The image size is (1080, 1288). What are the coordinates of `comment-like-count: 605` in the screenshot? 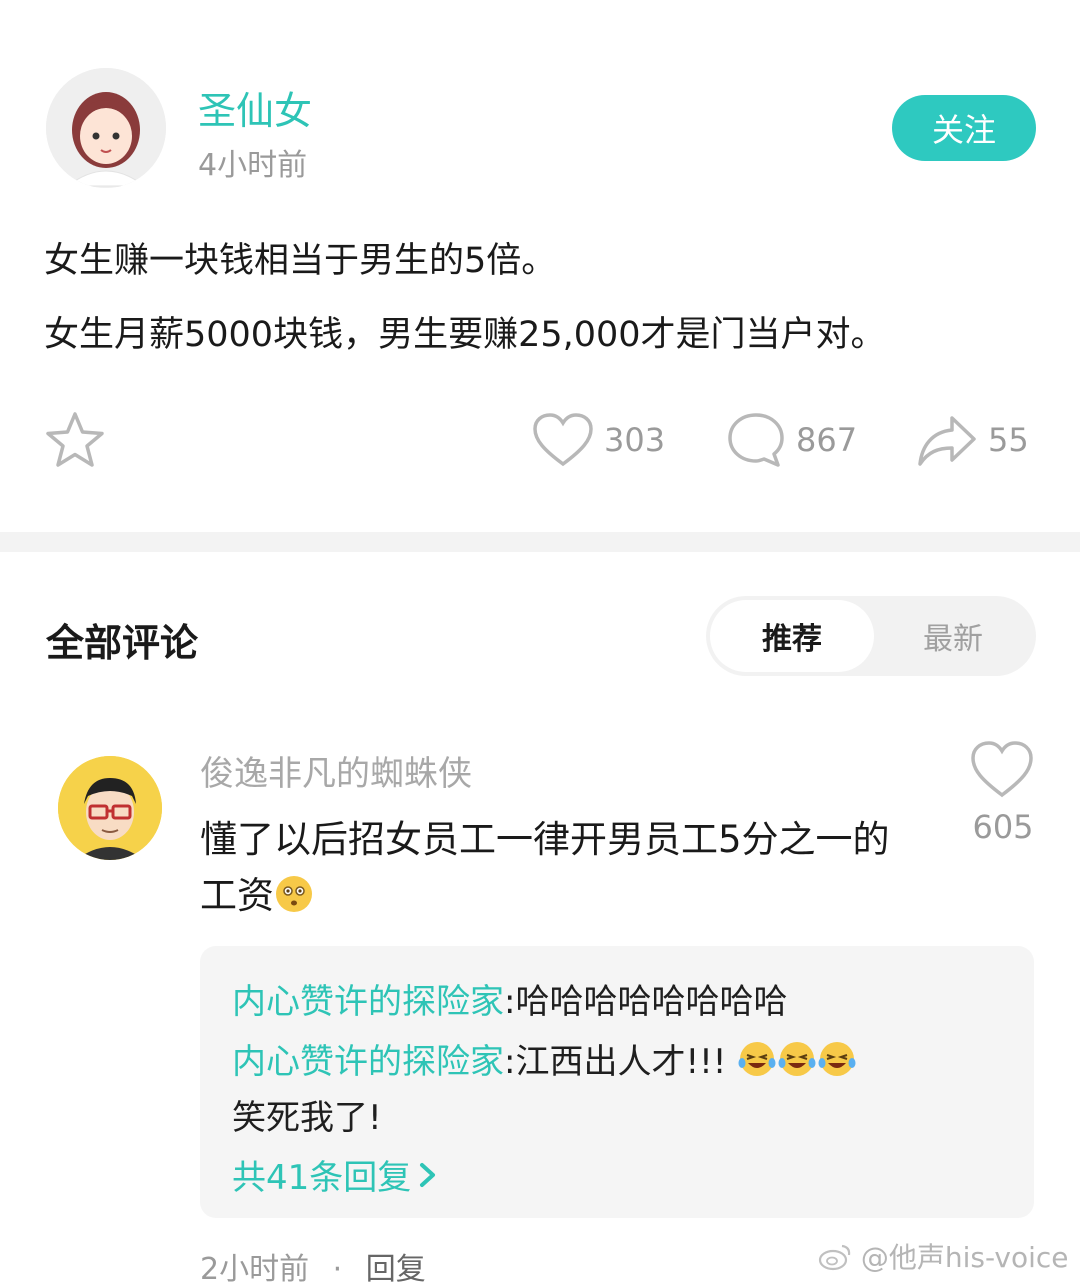 It's located at (1003, 827).